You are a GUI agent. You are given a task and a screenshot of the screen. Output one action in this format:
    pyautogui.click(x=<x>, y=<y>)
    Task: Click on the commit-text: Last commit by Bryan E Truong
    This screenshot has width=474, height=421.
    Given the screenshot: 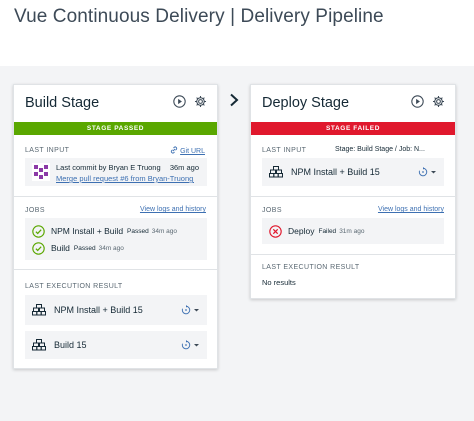 What is the action you would take?
    pyautogui.click(x=108, y=167)
    